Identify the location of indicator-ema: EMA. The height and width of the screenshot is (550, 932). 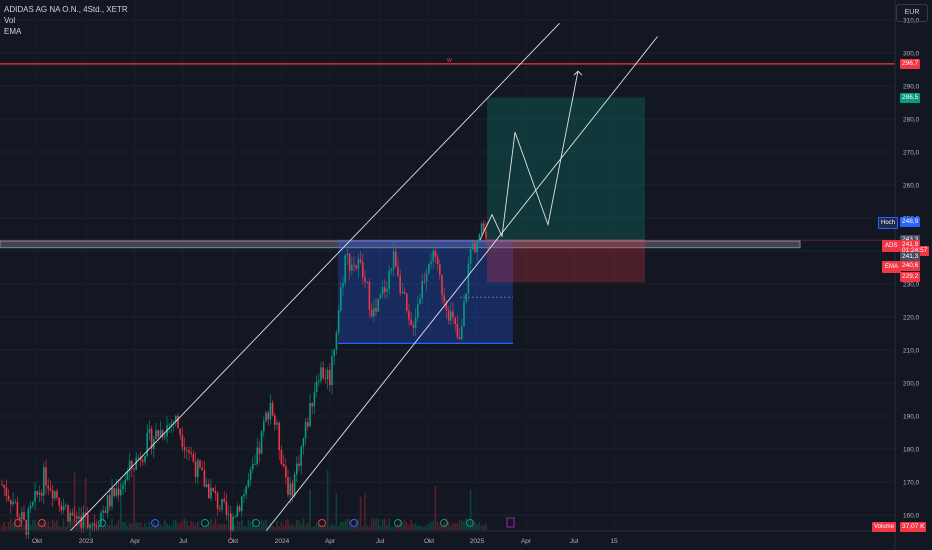
(66, 31).